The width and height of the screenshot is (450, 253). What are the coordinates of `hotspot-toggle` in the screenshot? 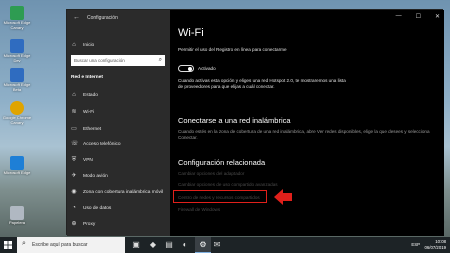 It's located at (186, 68).